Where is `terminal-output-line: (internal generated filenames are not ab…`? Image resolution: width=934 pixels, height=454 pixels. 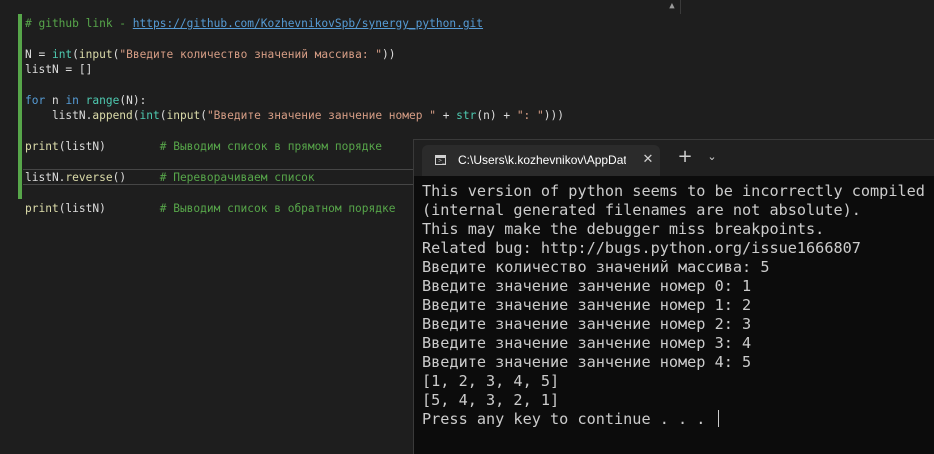
terminal-output-line: (internal generated filenames are not ab… is located at coordinates (674, 210).